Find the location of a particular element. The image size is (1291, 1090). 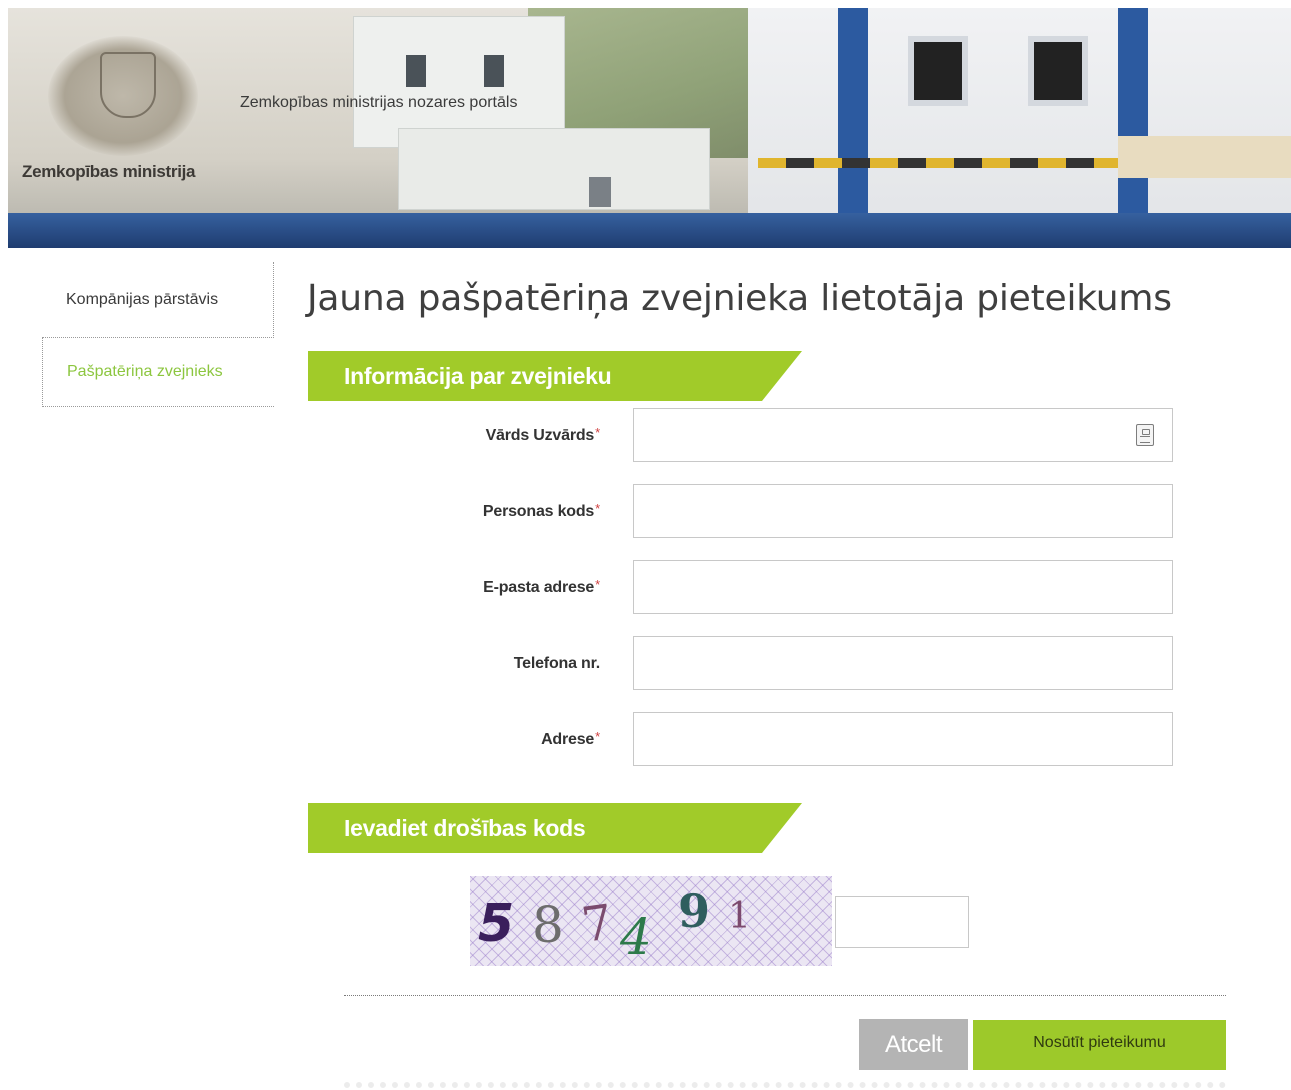

form-row-email: E-pasta adrese * is located at coordinates (743, 588).